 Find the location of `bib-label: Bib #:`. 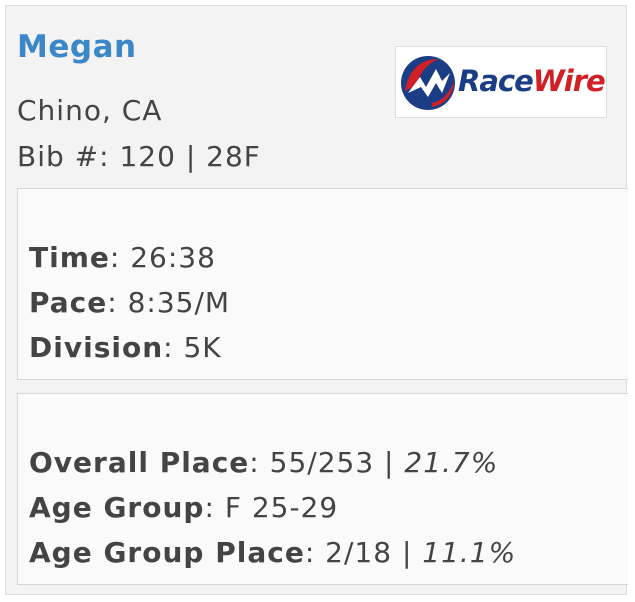

bib-label: Bib #: is located at coordinates (63, 156).